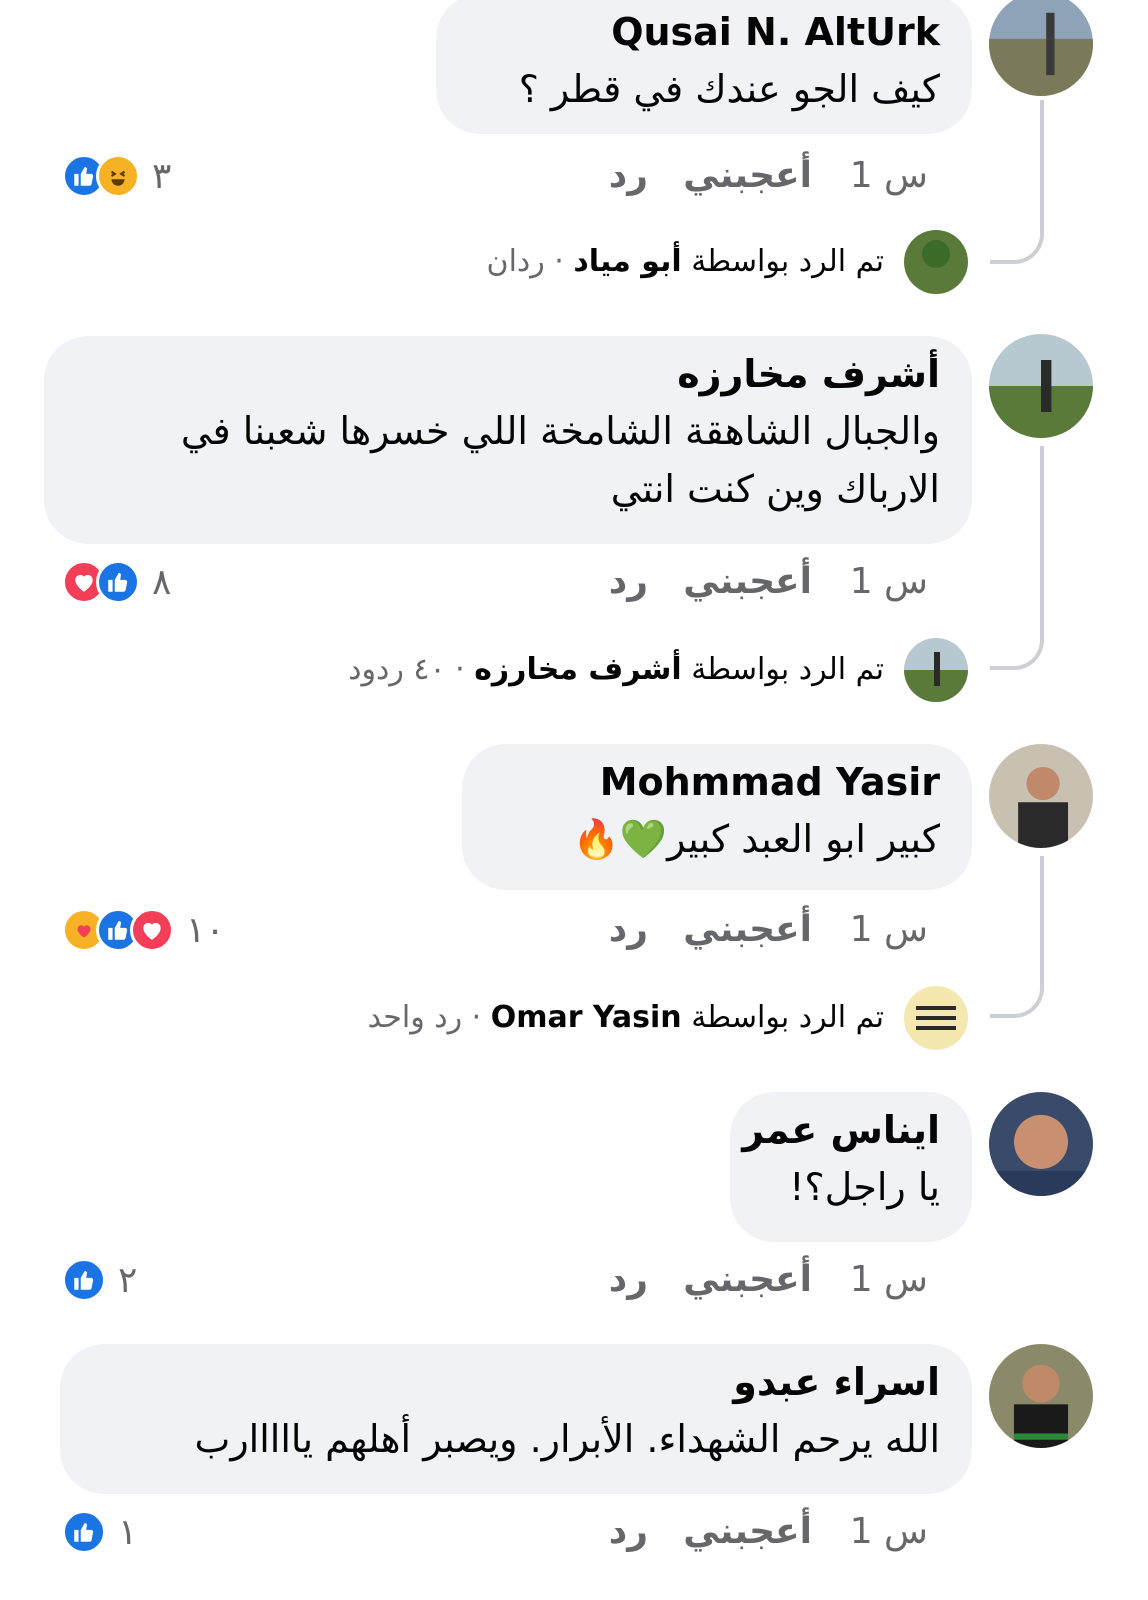  What do you see at coordinates (128, 1532) in the screenshot?
I see `reaction-count: ١` at bounding box center [128, 1532].